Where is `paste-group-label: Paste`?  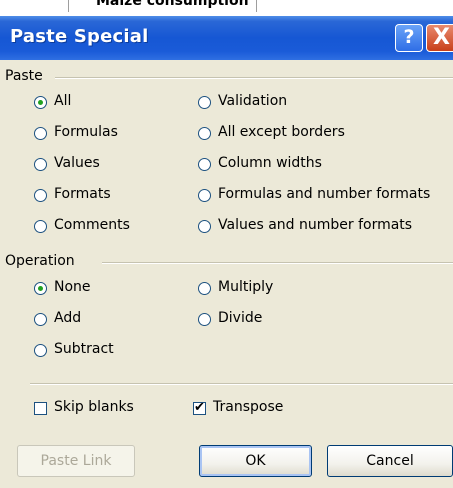
paste-group-label: Paste is located at coordinates (24, 76).